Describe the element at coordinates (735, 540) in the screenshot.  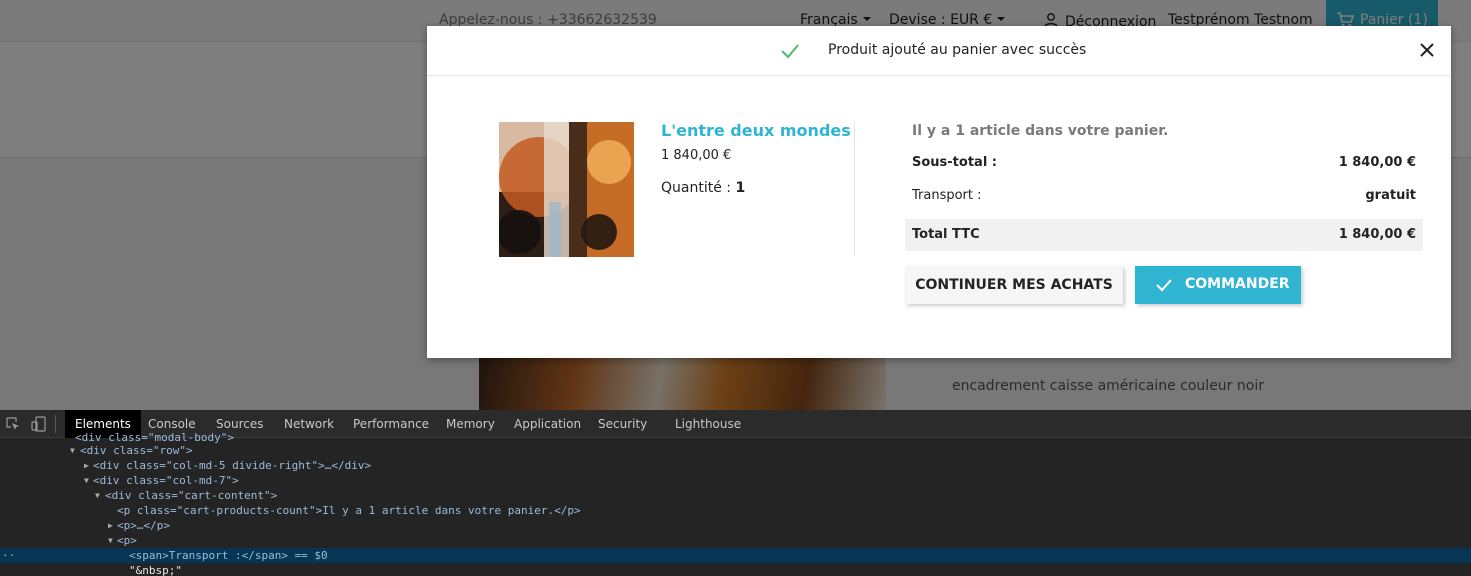
I see `code-line: ▼ <p>` at that location.